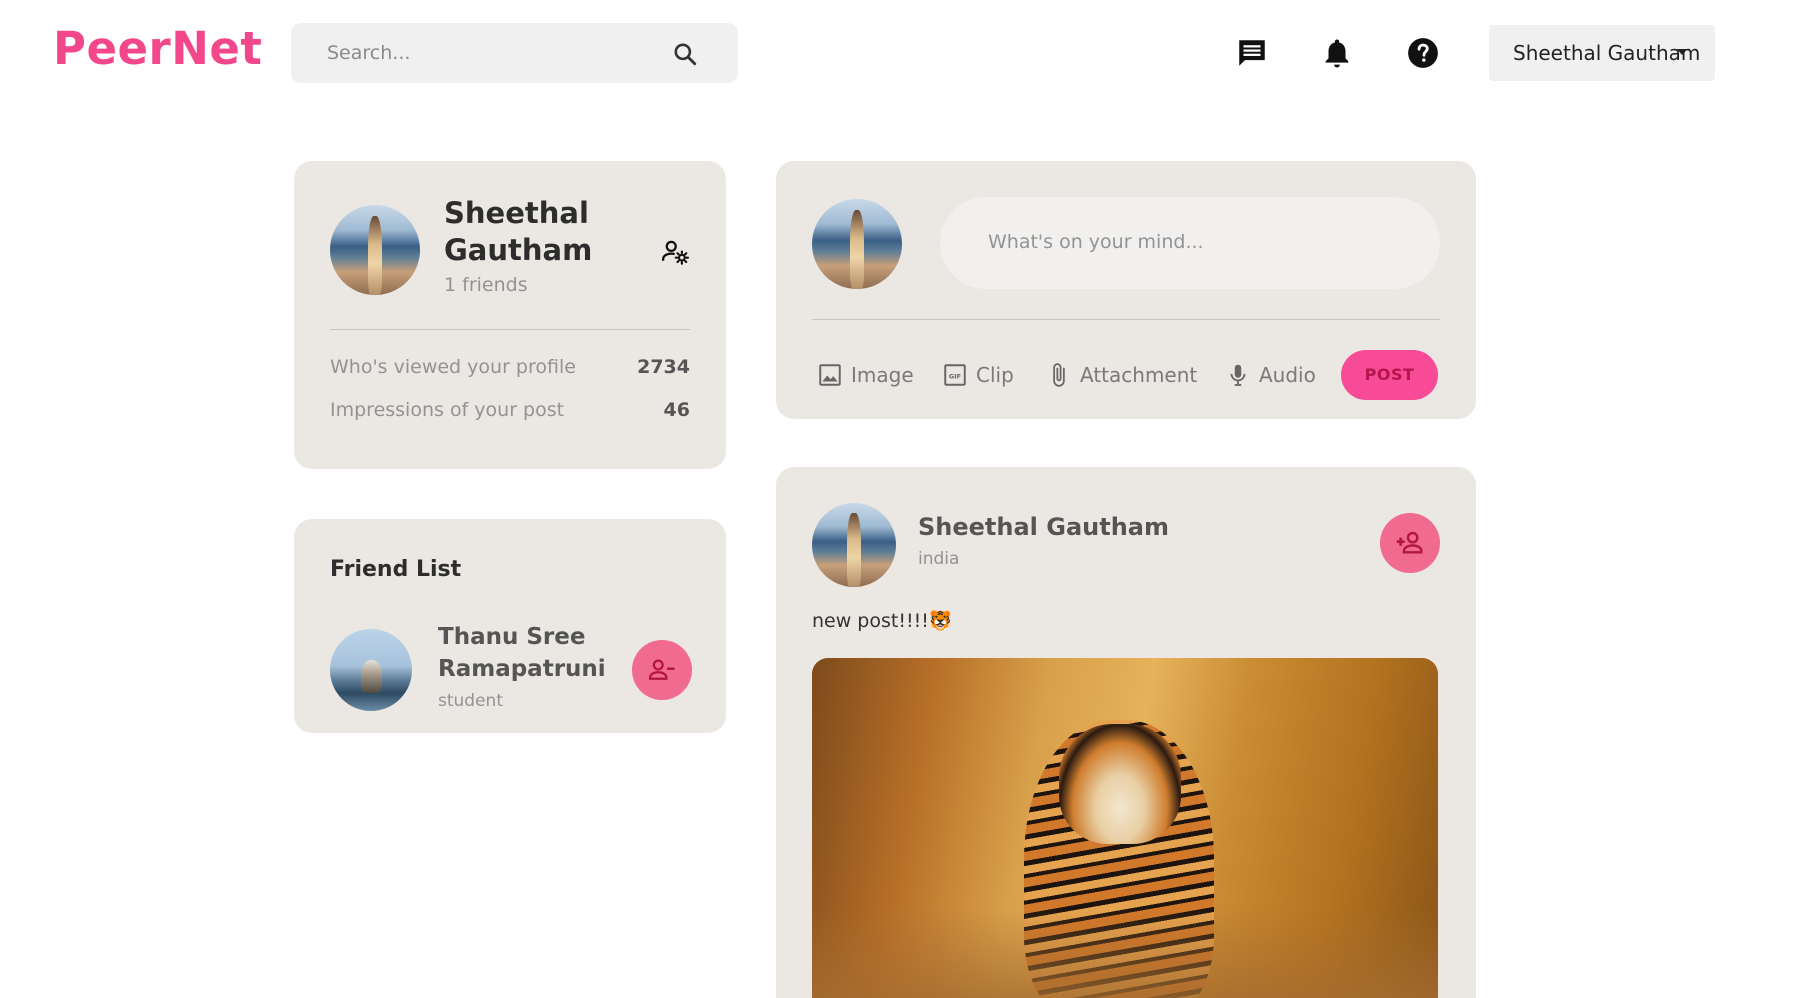  What do you see at coordinates (371, 670) in the screenshot?
I see `friend-avatar` at bounding box center [371, 670].